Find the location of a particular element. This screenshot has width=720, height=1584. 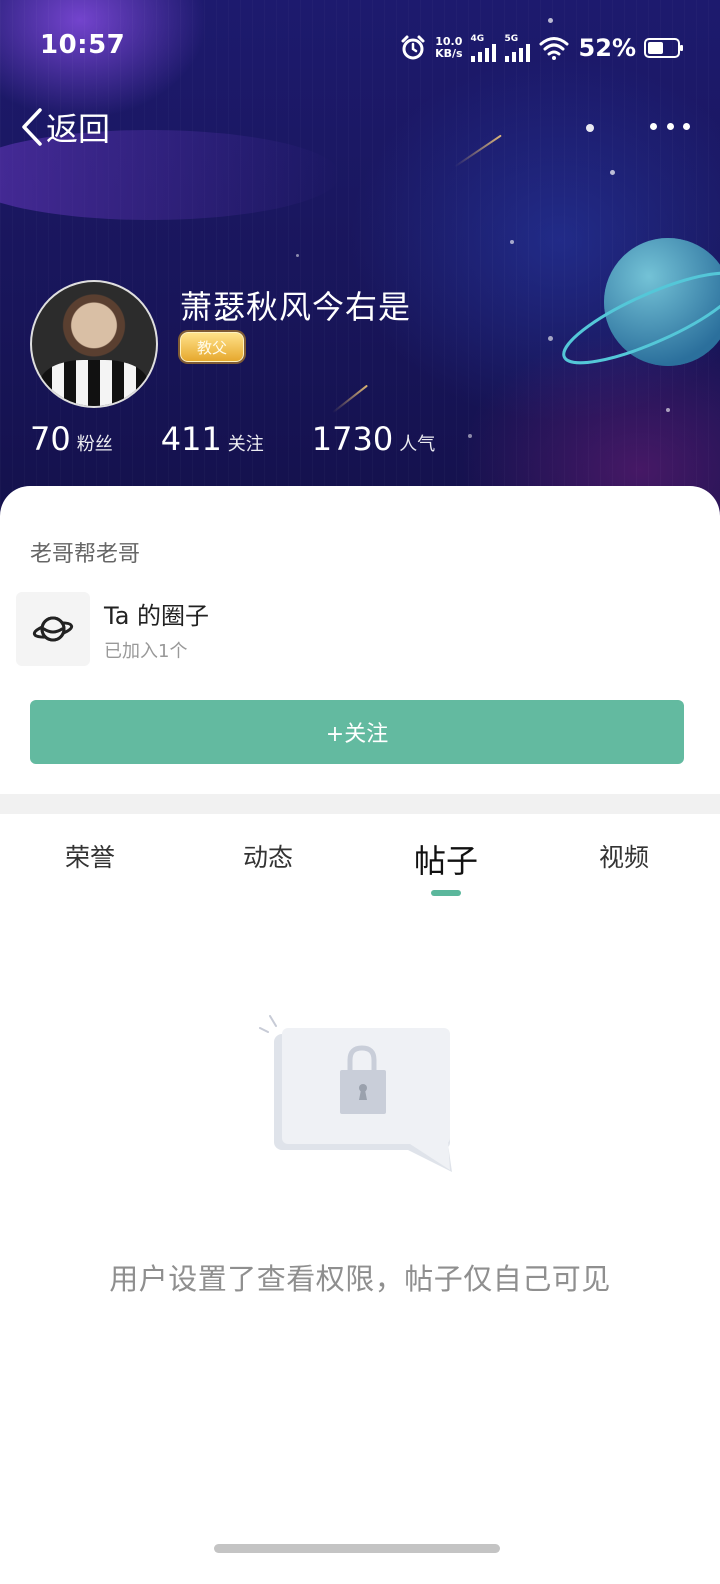

sim1-network-type: 4G is located at coordinates (477, 38).